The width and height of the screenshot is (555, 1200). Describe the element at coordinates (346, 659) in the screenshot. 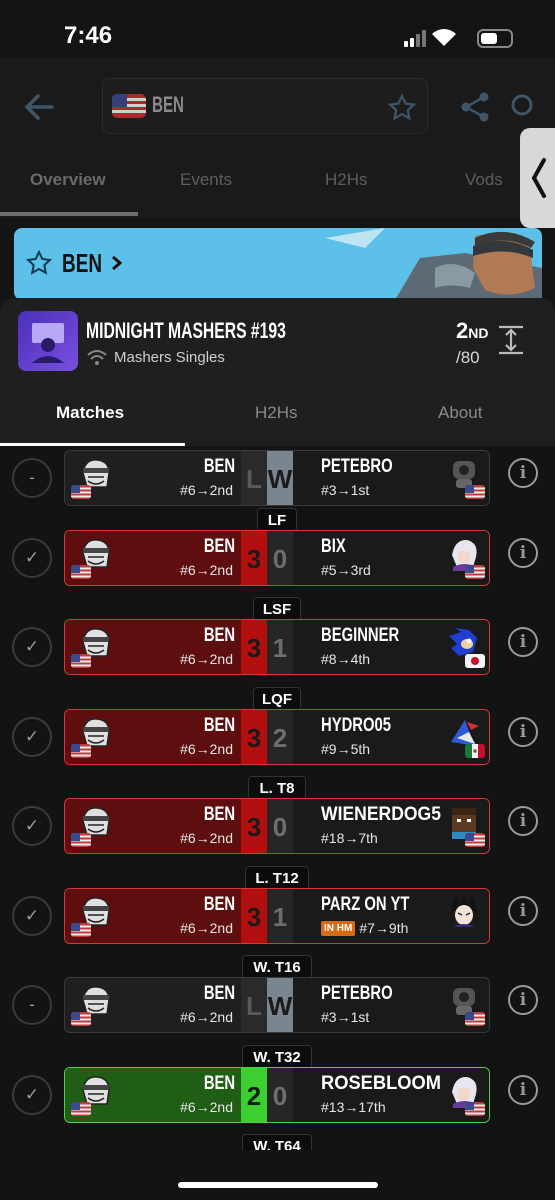

I see `opponent-seed-text: #8→4th` at that location.